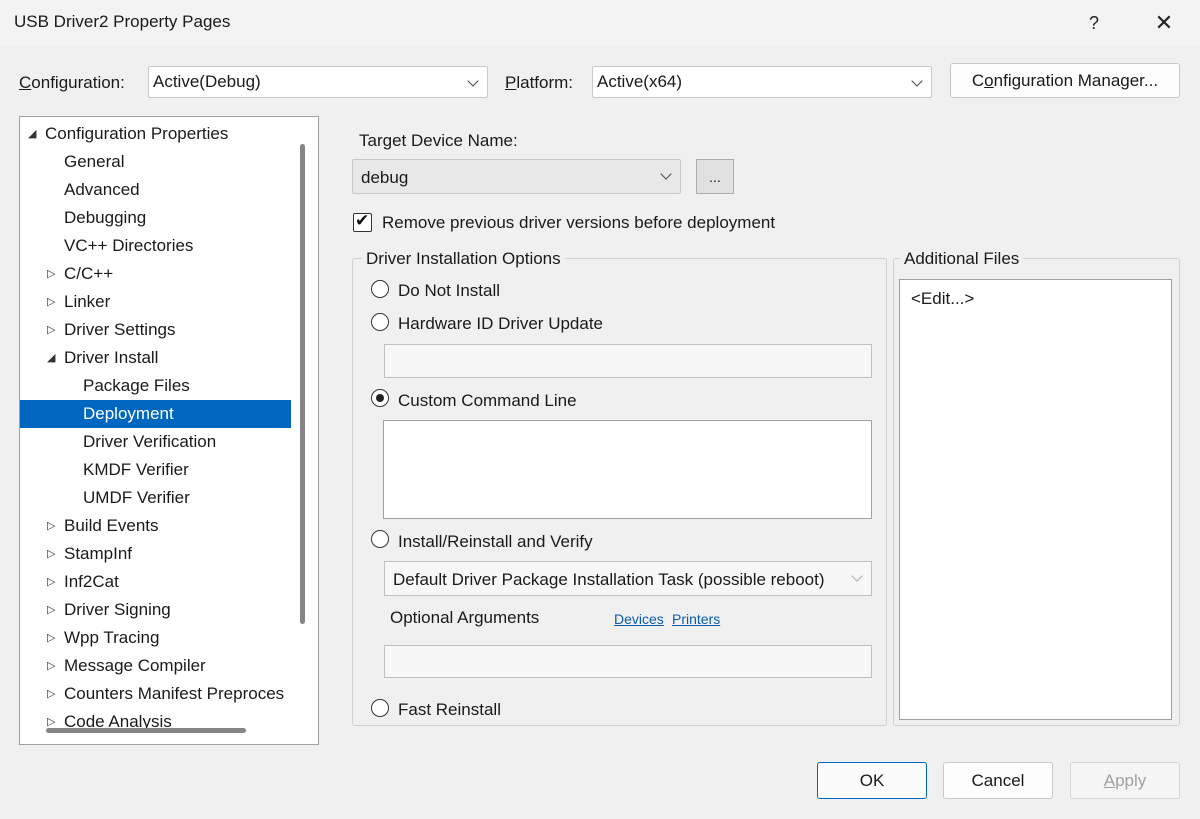  Describe the element at coordinates (302, 384) in the screenshot. I see `tree-vertical-scrollbar` at that location.